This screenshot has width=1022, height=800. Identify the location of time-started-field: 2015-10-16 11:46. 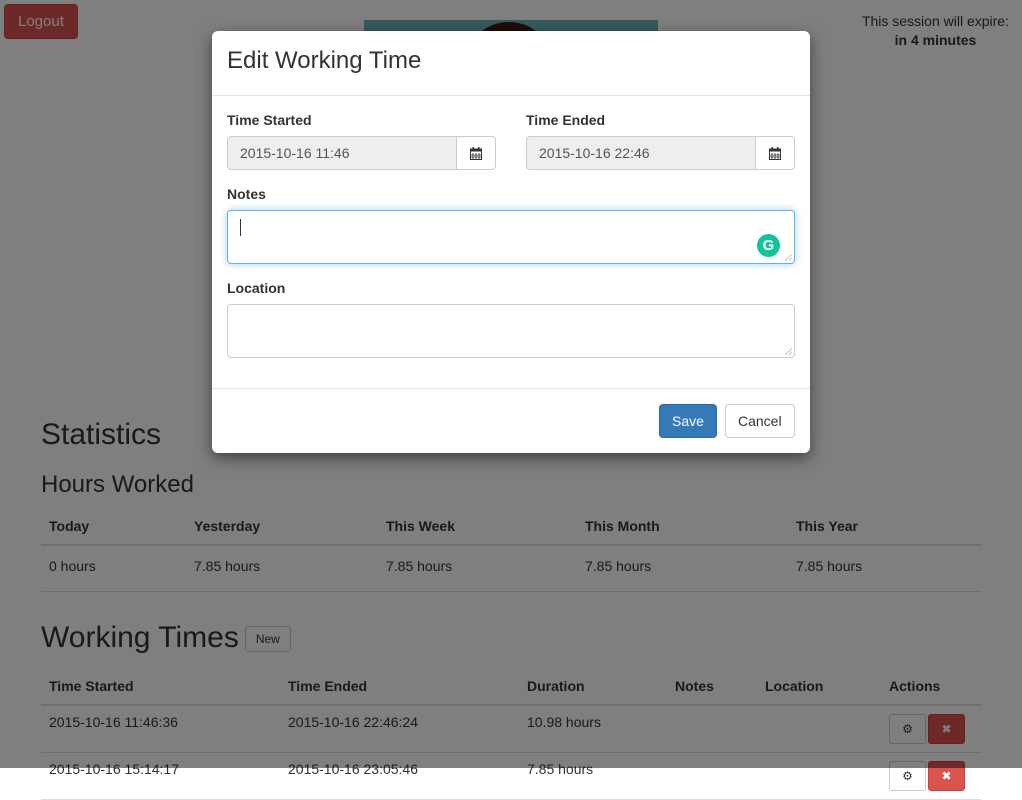
(361, 153).